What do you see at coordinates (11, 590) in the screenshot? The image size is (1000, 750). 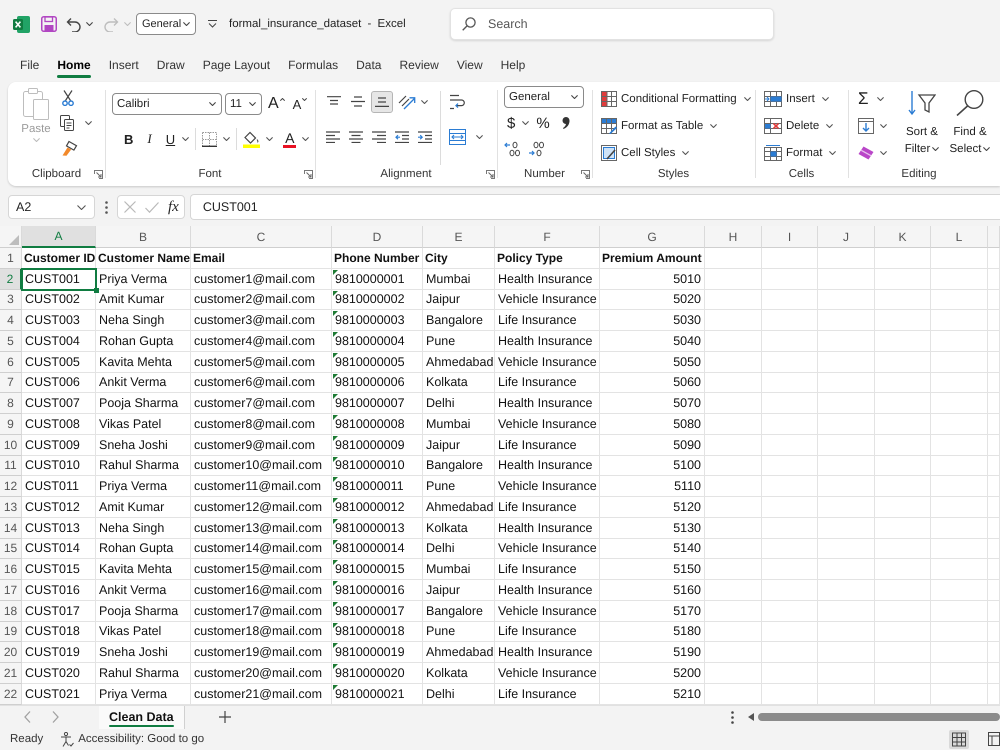 I see `row-header: 17` at bounding box center [11, 590].